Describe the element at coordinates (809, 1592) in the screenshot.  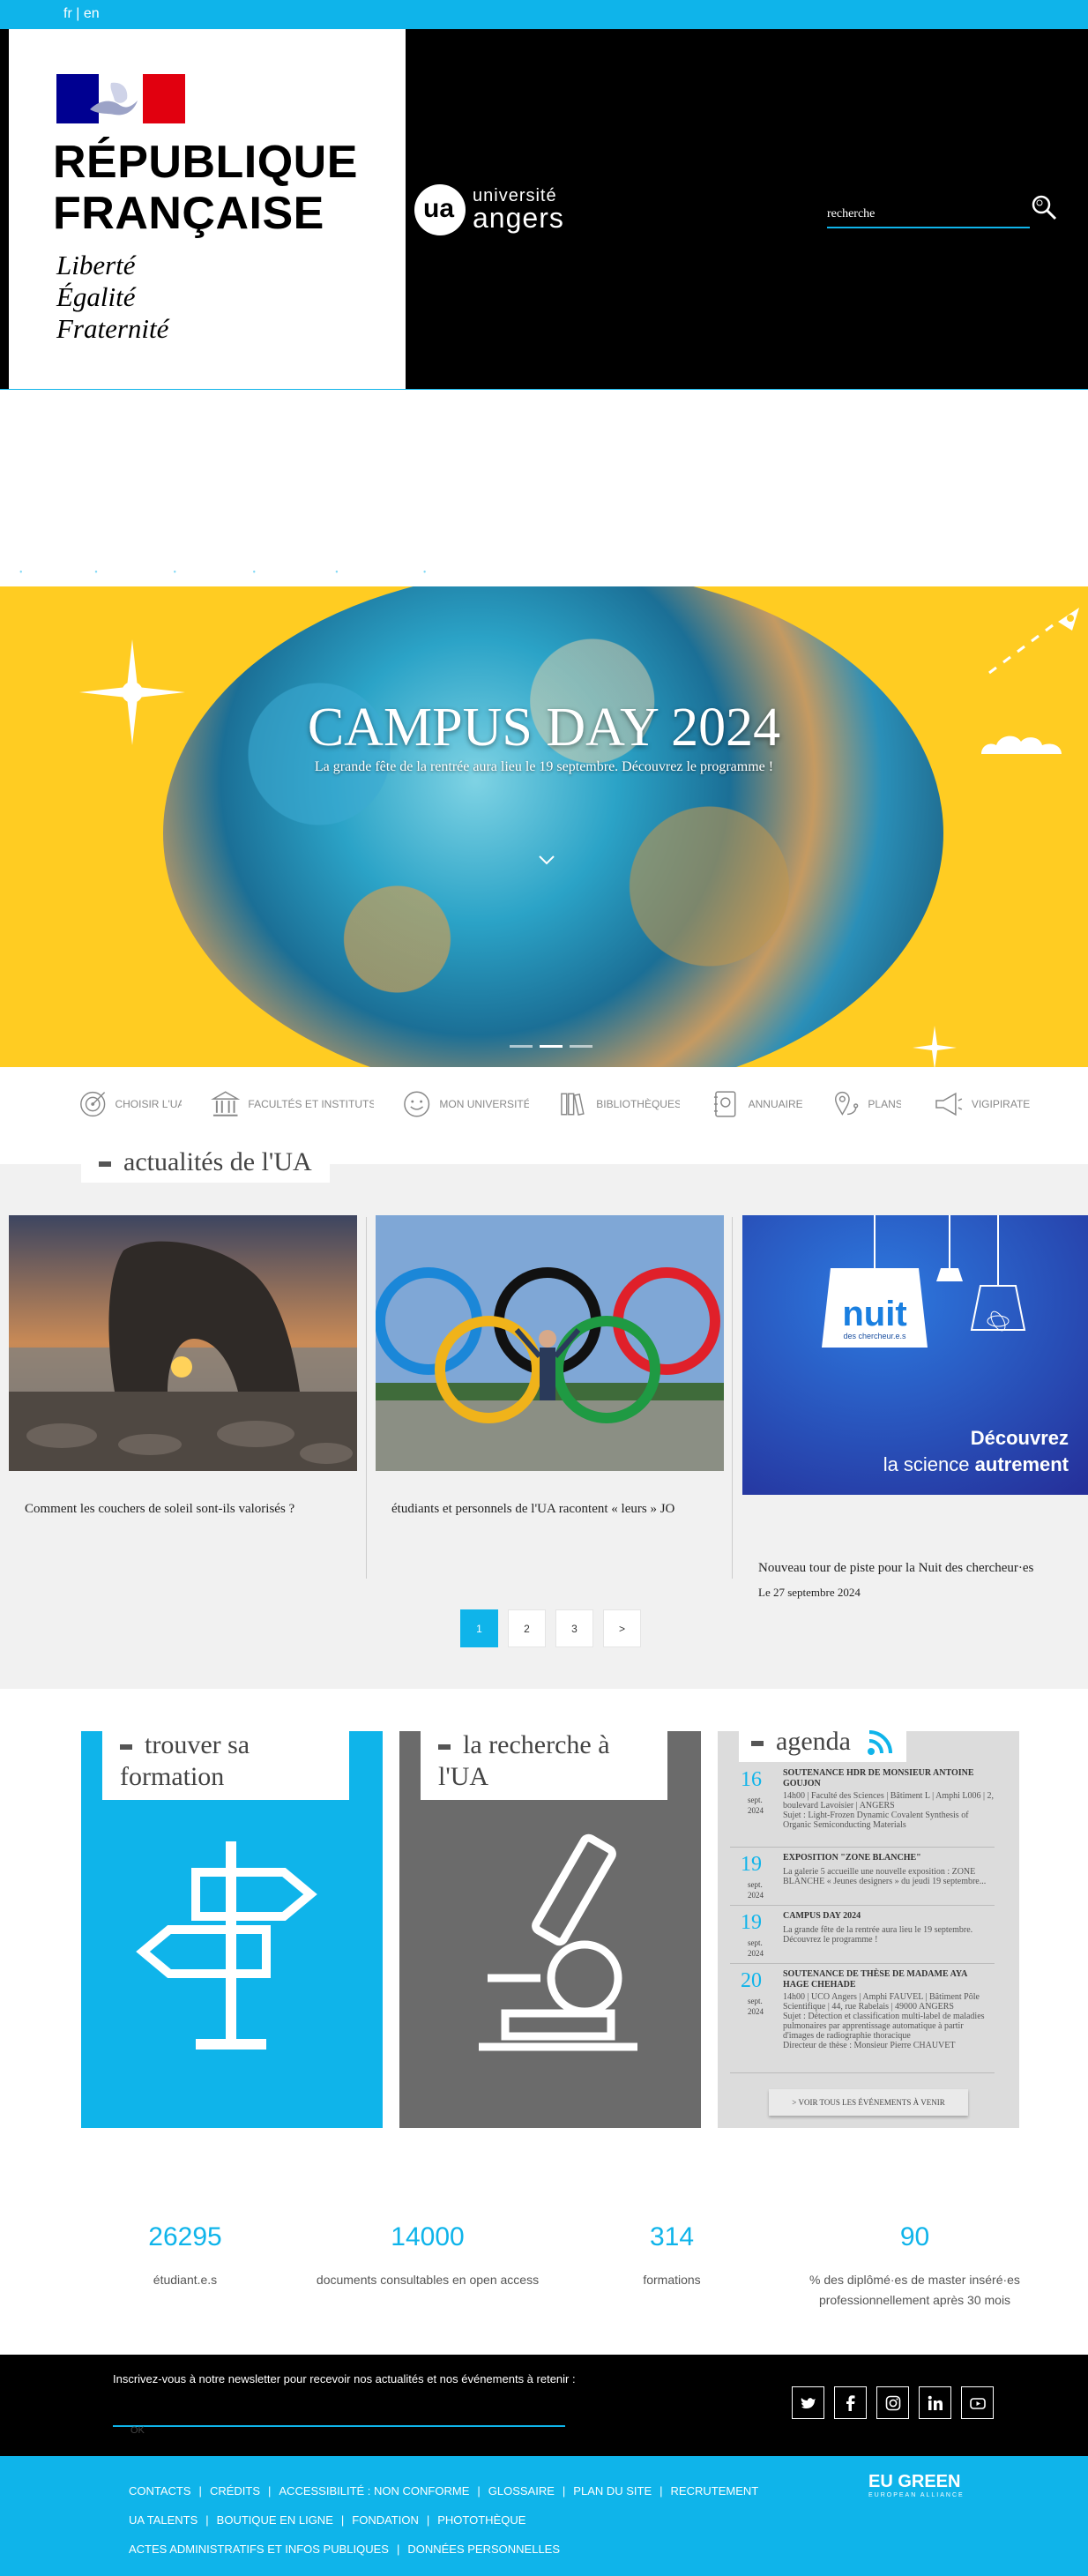
I see `news-date: Le 27 septembre 2024` at that location.